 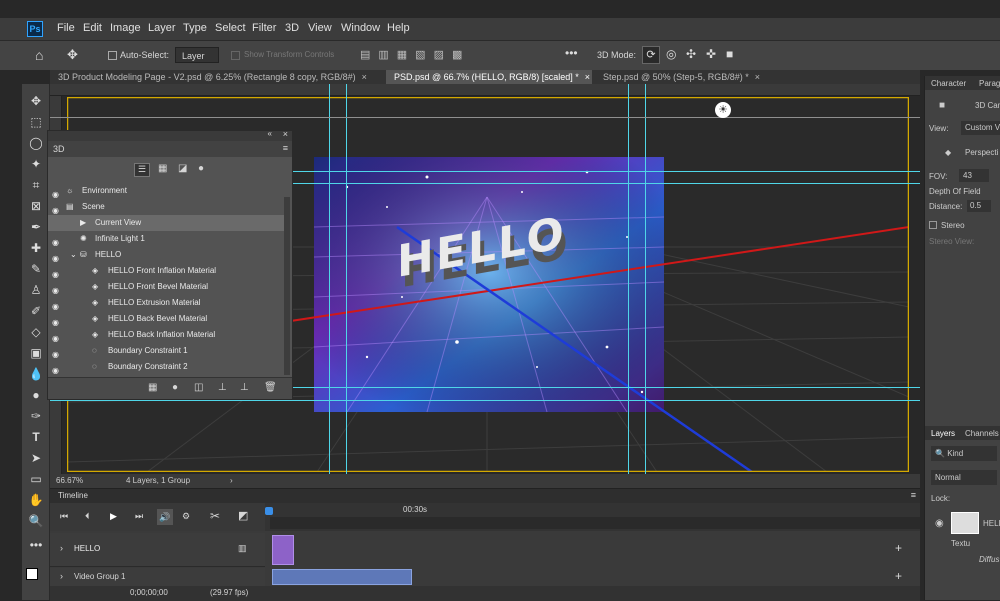 What do you see at coordinates (948, 83) in the screenshot?
I see `tab-character: Character` at bounding box center [948, 83].